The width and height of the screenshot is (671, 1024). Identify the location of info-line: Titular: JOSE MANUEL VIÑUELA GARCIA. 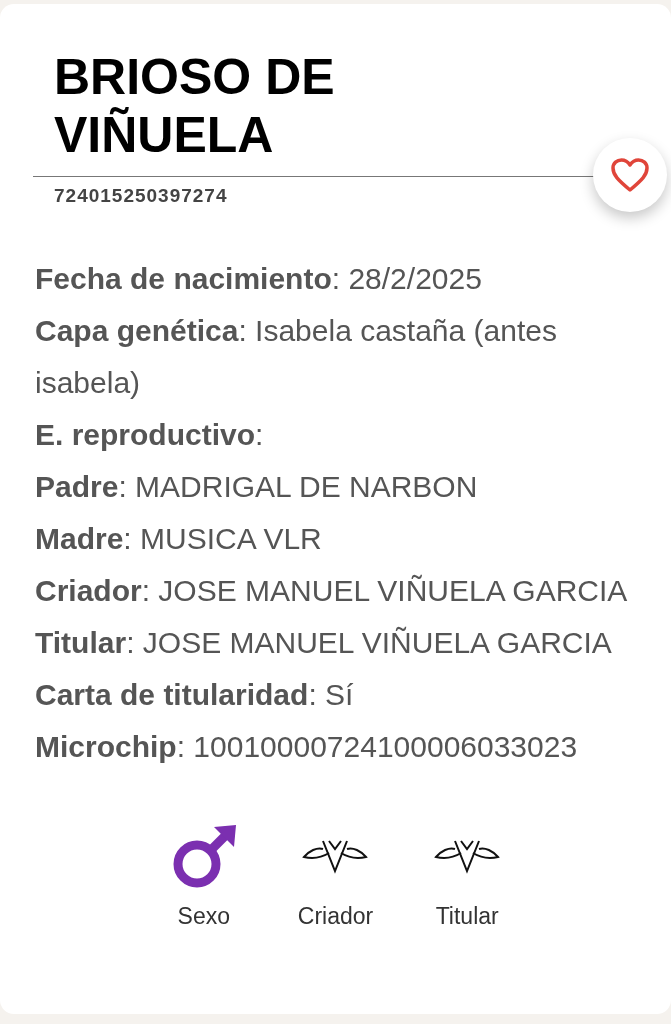
(324, 643).